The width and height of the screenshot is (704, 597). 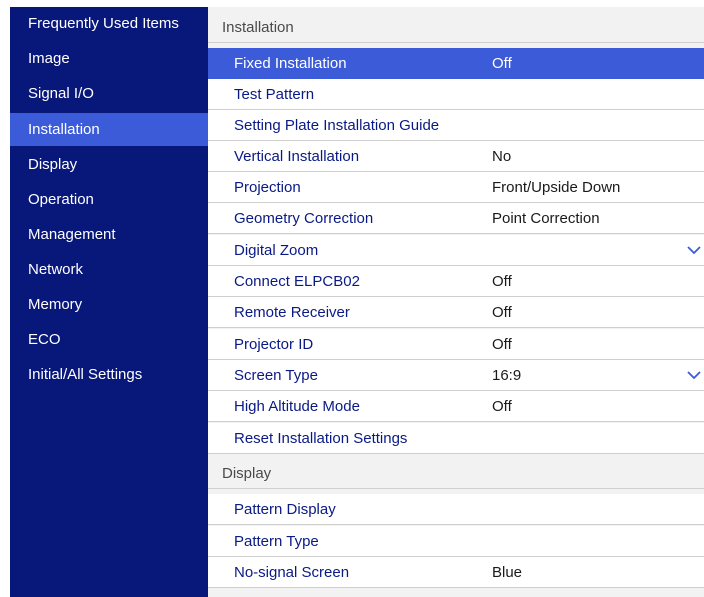 What do you see at coordinates (109, 129) in the screenshot?
I see `sidebar-item-installation: Installation` at bounding box center [109, 129].